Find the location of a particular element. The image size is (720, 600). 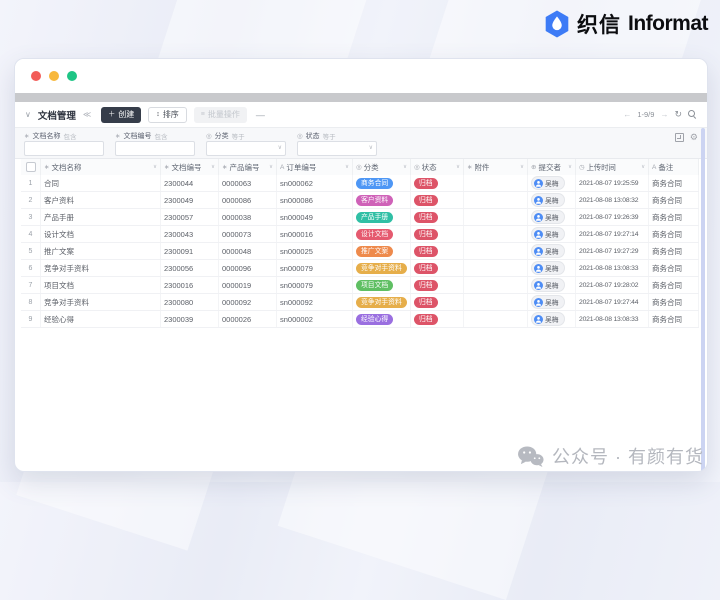

cell-order-no: sn000016 is located at coordinates (315, 234).